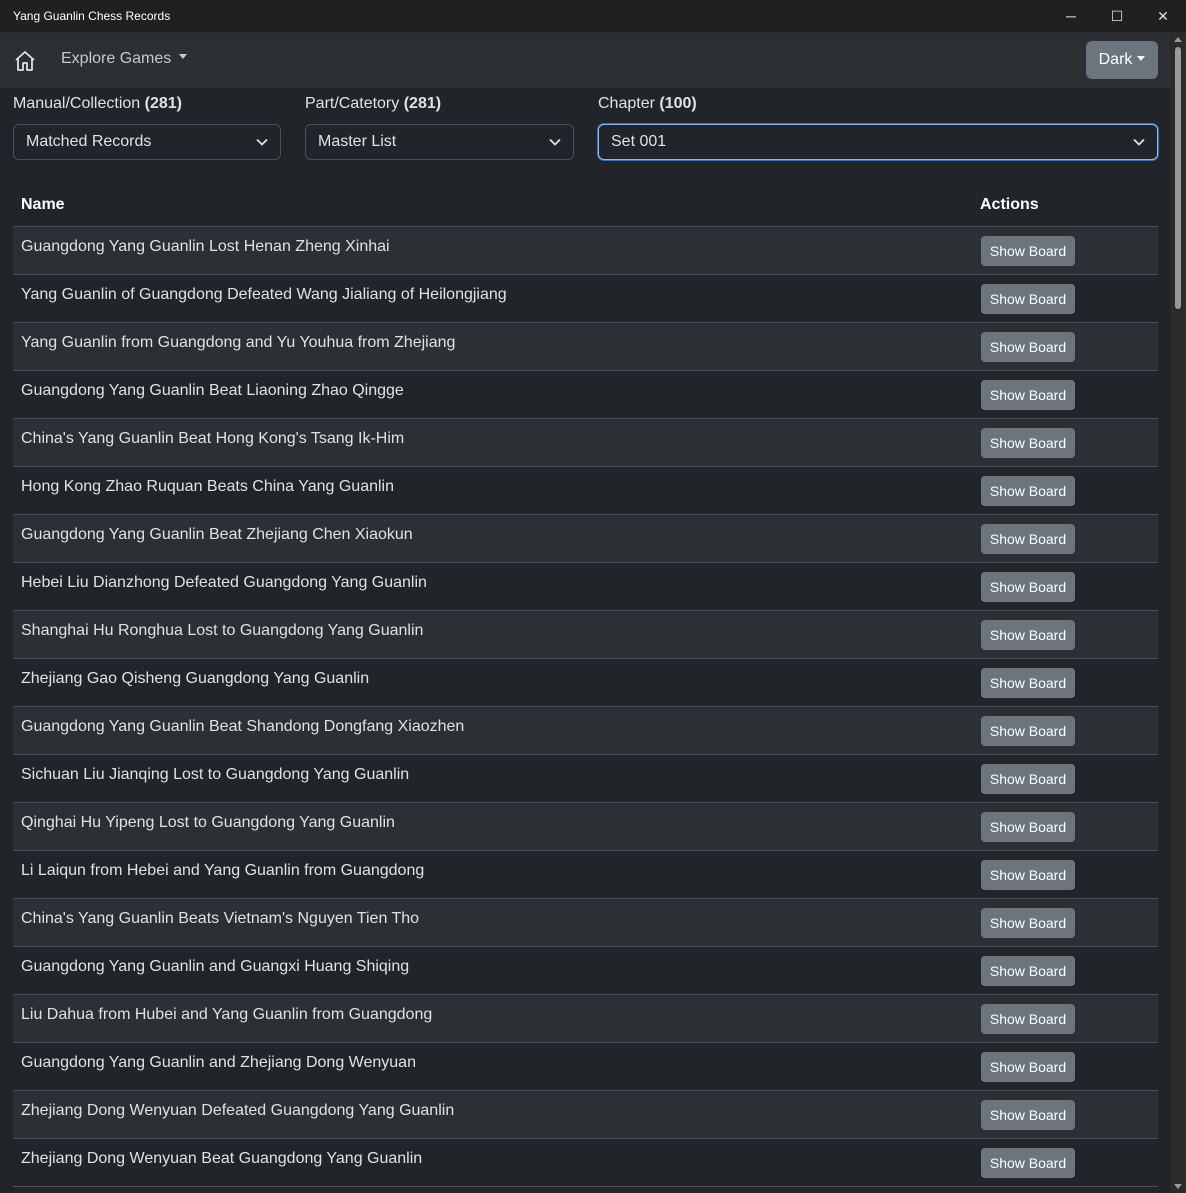  I want to click on actions-column-header: Actions, so click(1009, 204).